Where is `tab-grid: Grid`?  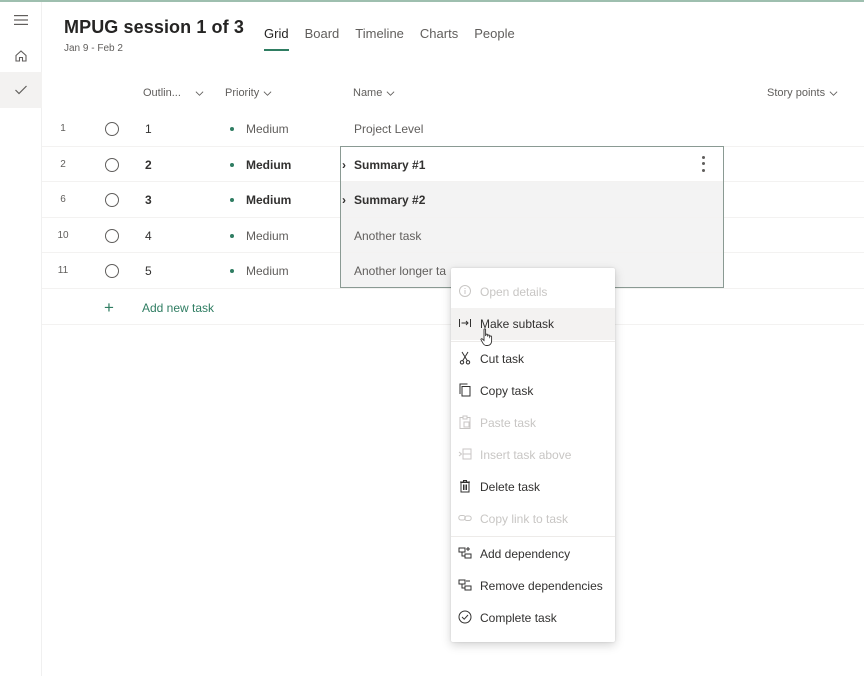
tab-grid: Grid is located at coordinates (276, 38).